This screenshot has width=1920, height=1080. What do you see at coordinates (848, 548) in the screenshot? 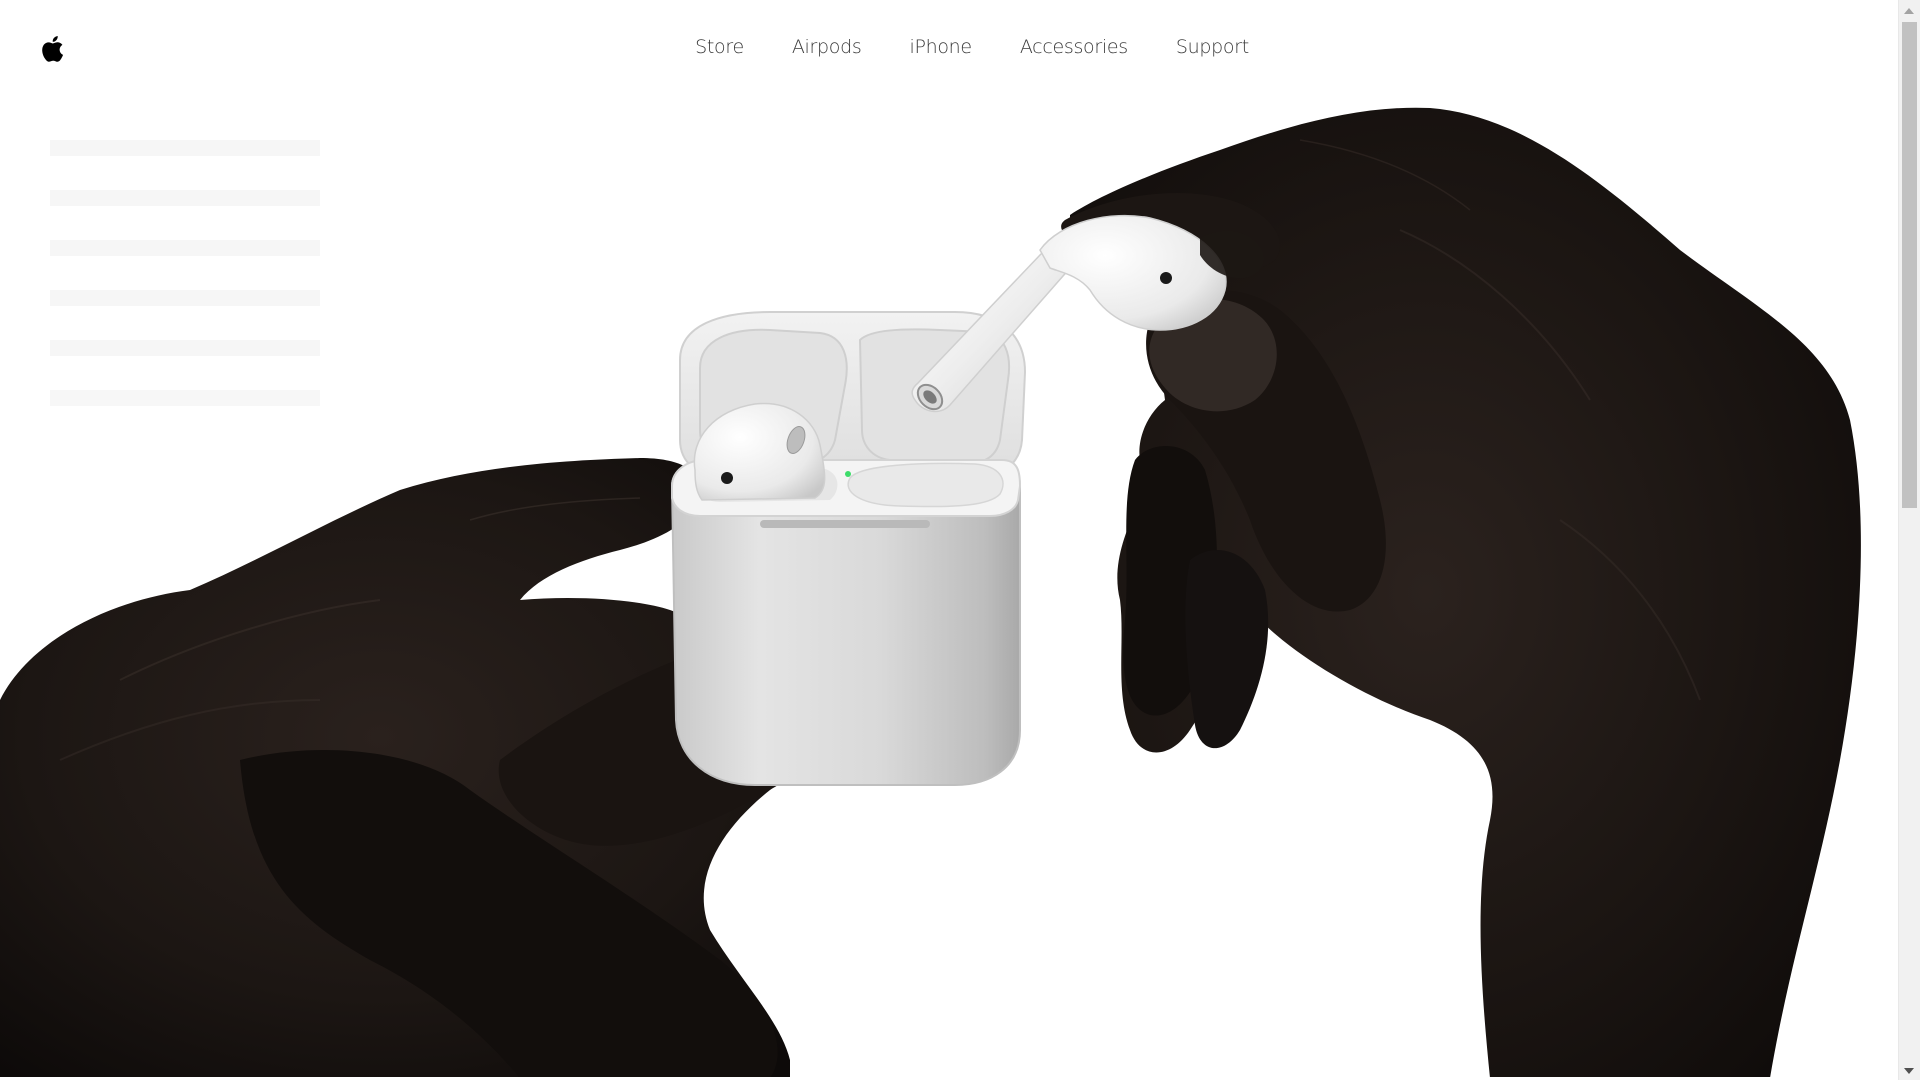
I see `airpods-case` at bounding box center [848, 548].